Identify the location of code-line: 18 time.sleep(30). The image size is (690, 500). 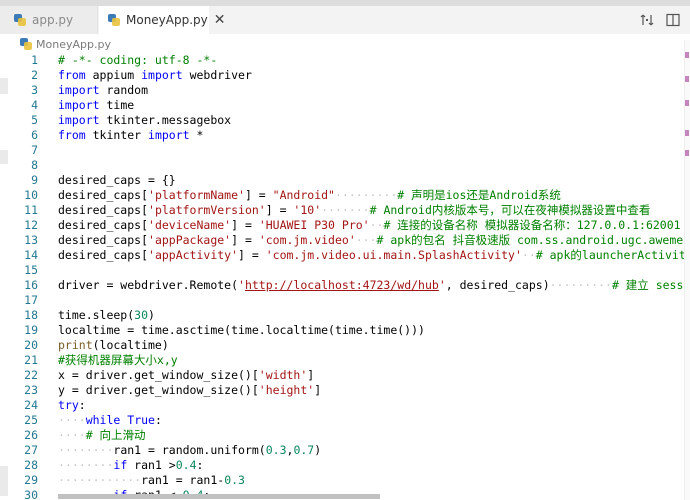
(342, 315).